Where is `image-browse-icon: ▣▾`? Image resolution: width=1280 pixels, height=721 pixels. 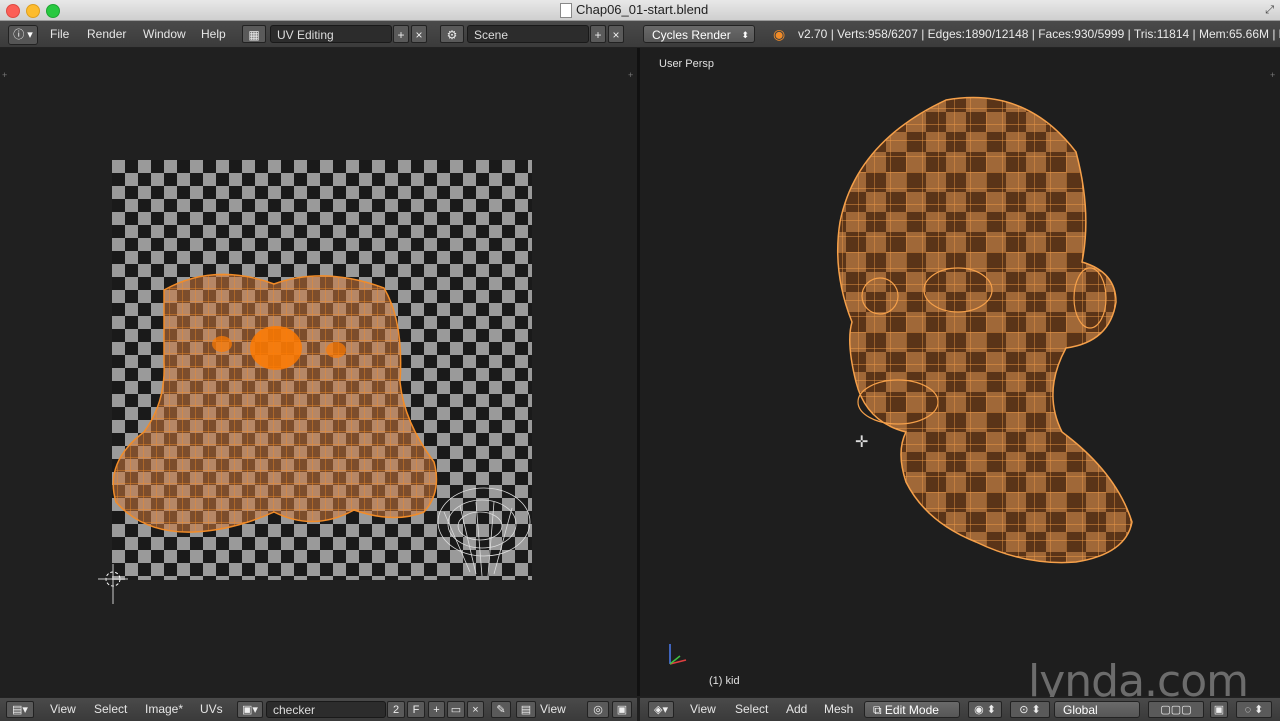
image-browse-icon: ▣▾ is located at coordinates (250, 709).